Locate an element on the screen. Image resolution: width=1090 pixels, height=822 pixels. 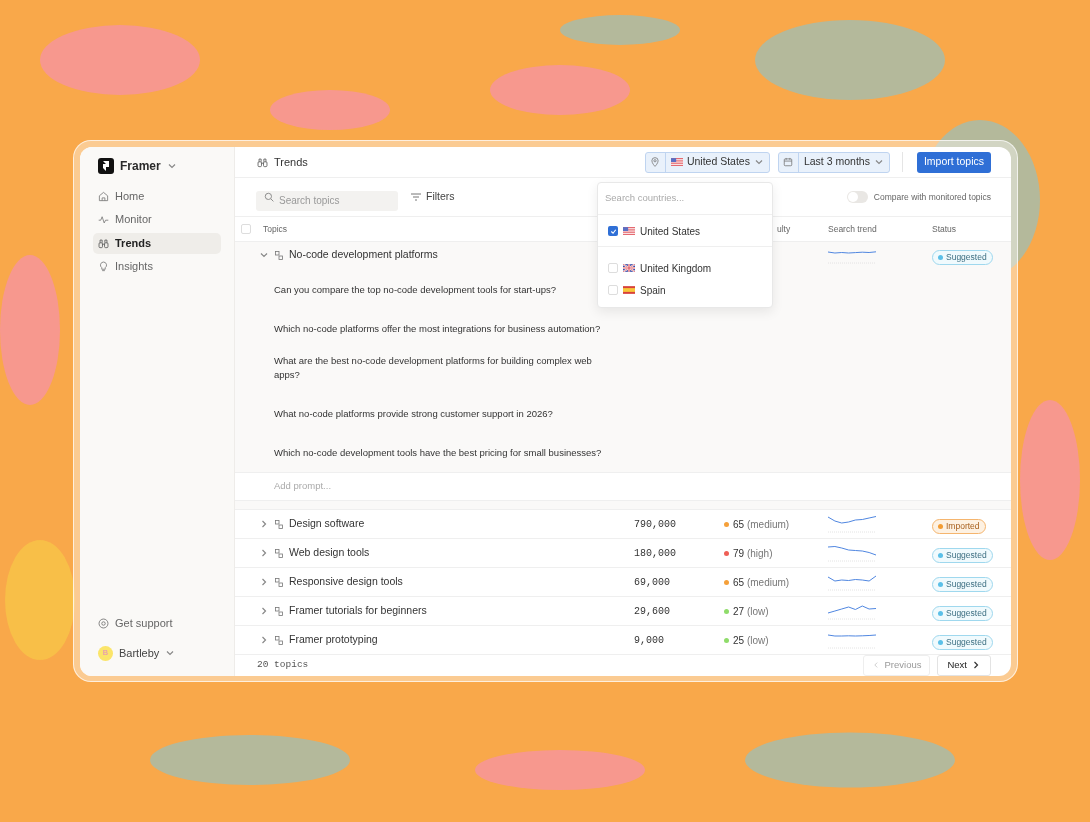
difficulty-score: 25 (low) is located at coordinates (751, 640).